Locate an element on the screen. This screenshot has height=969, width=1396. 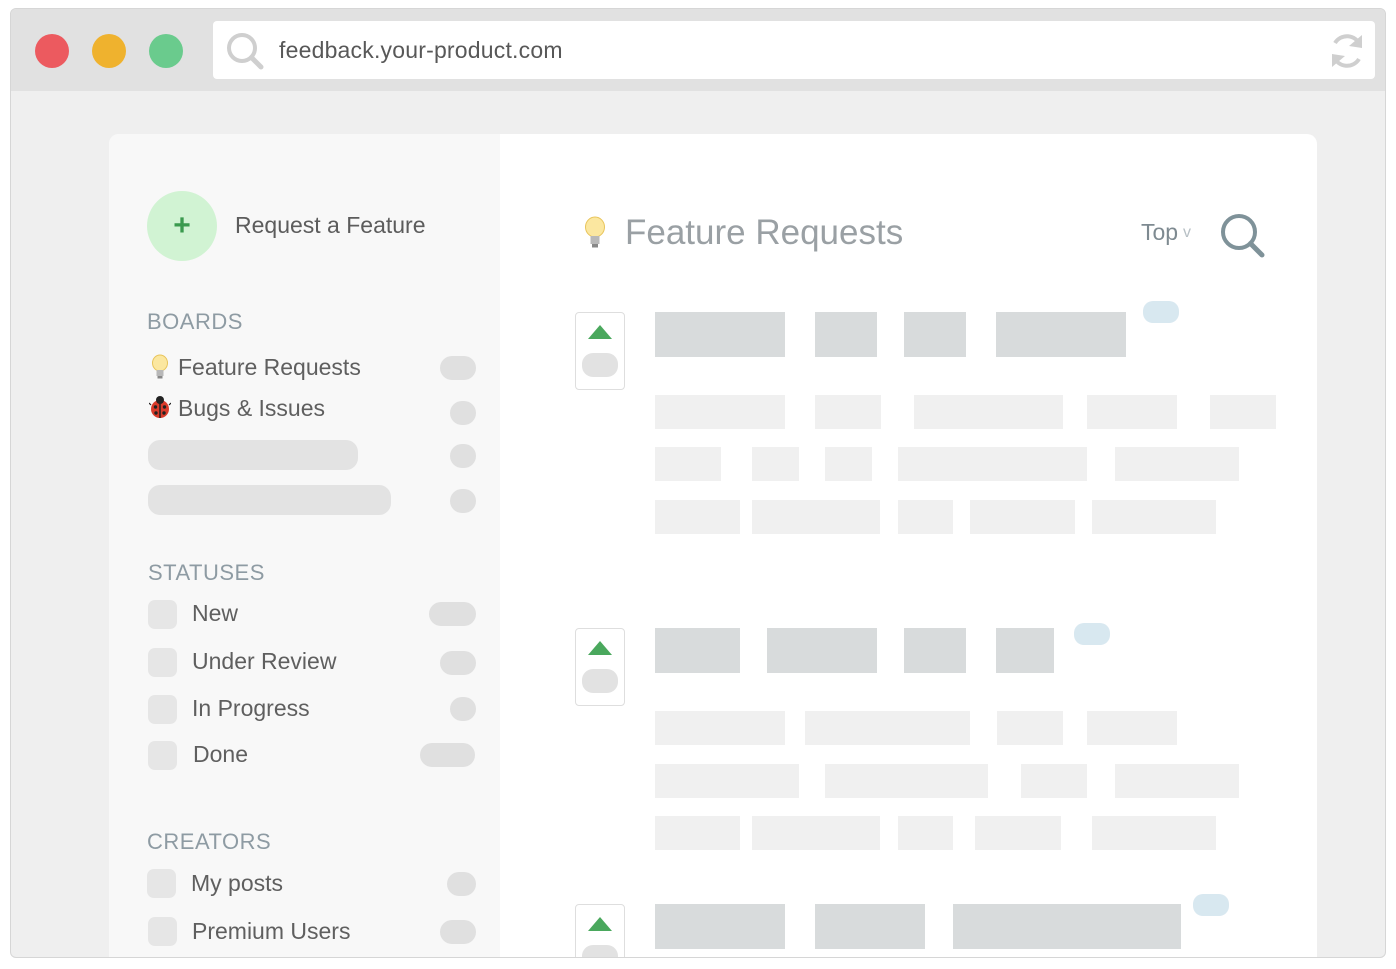
sidebar-item-feature-requests: Feature Requests is located at coordinates (269, 367).